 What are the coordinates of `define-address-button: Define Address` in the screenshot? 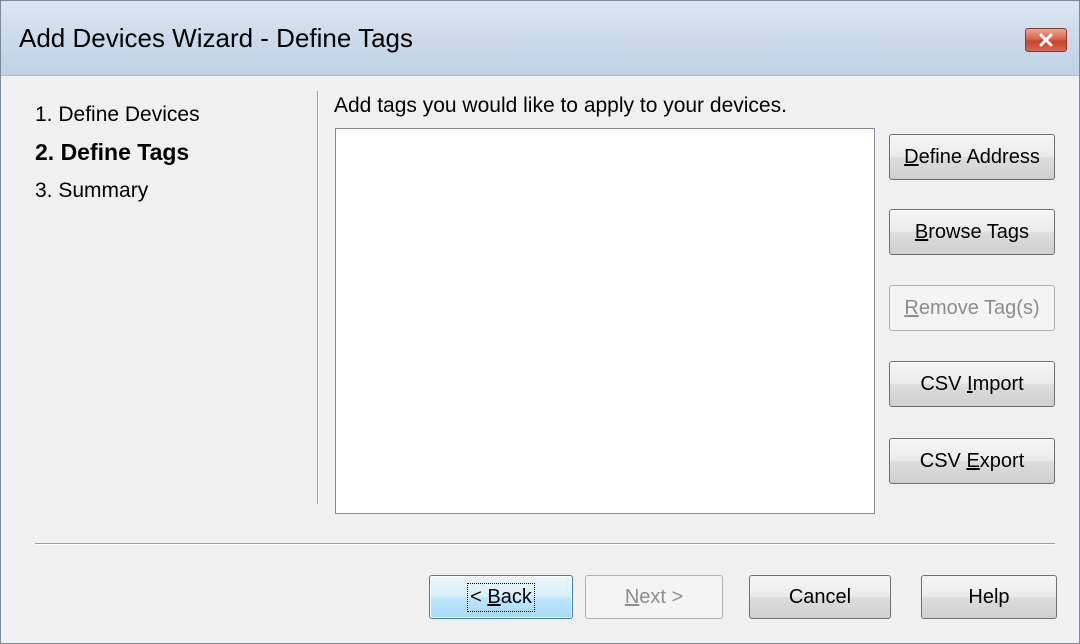 It's located at (972, 157).